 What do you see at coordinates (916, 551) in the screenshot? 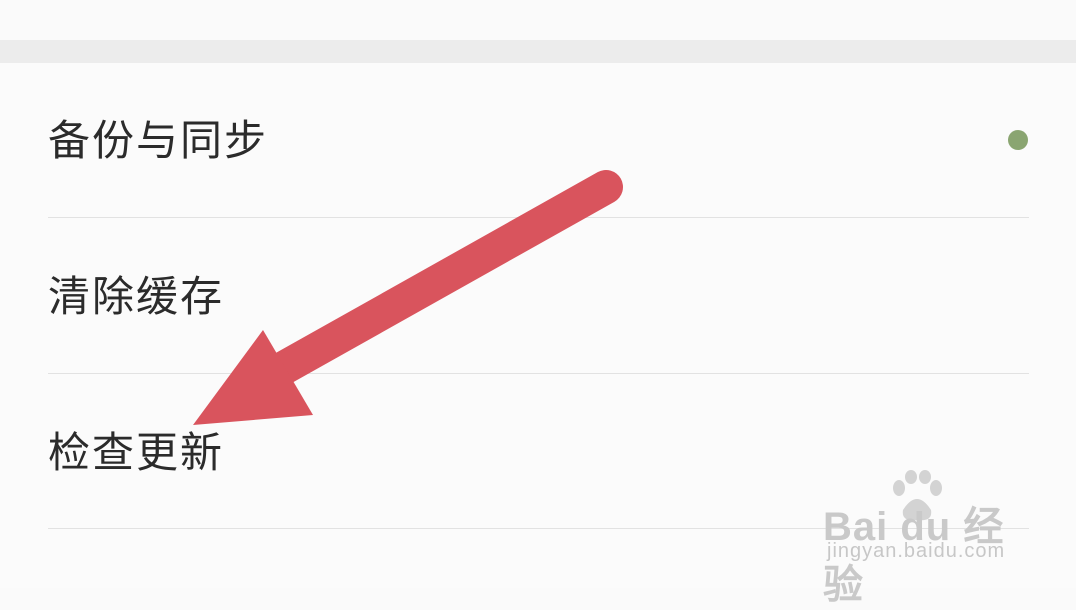
I see `watermark-url: jingyan.baidu.com` at bounding box center [916, 551].